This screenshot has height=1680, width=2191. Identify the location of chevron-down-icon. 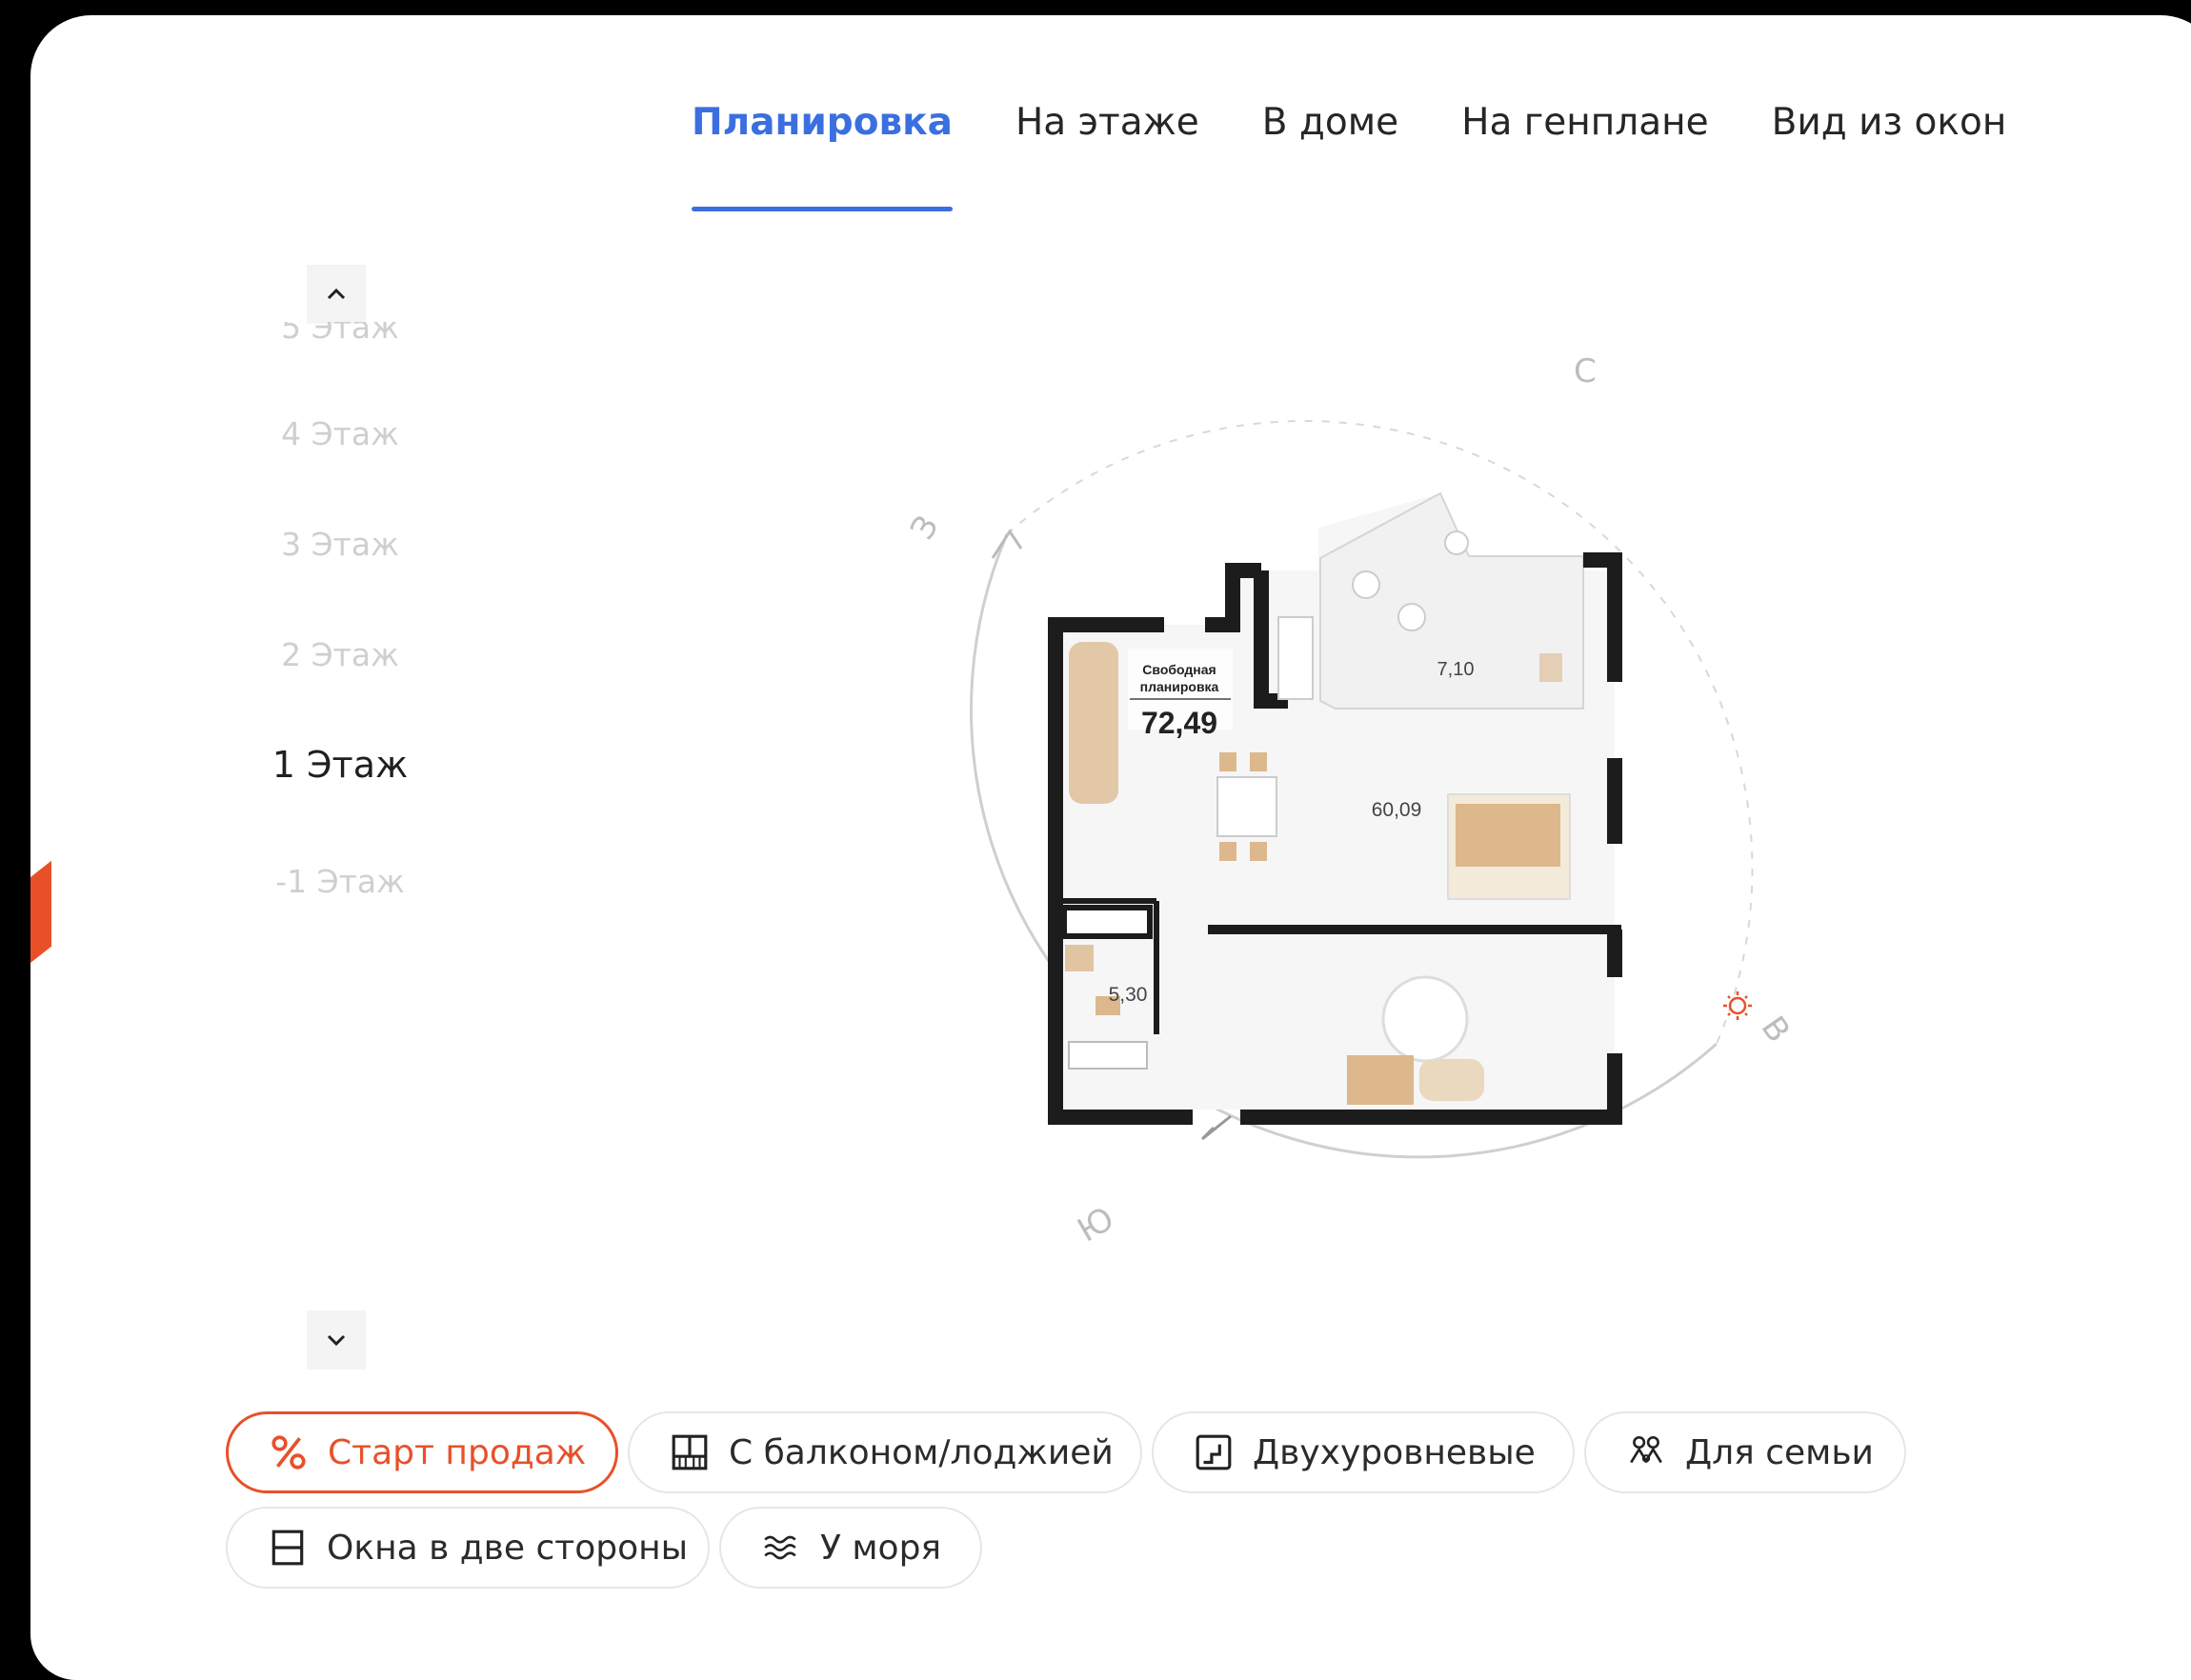
(336, 1340).